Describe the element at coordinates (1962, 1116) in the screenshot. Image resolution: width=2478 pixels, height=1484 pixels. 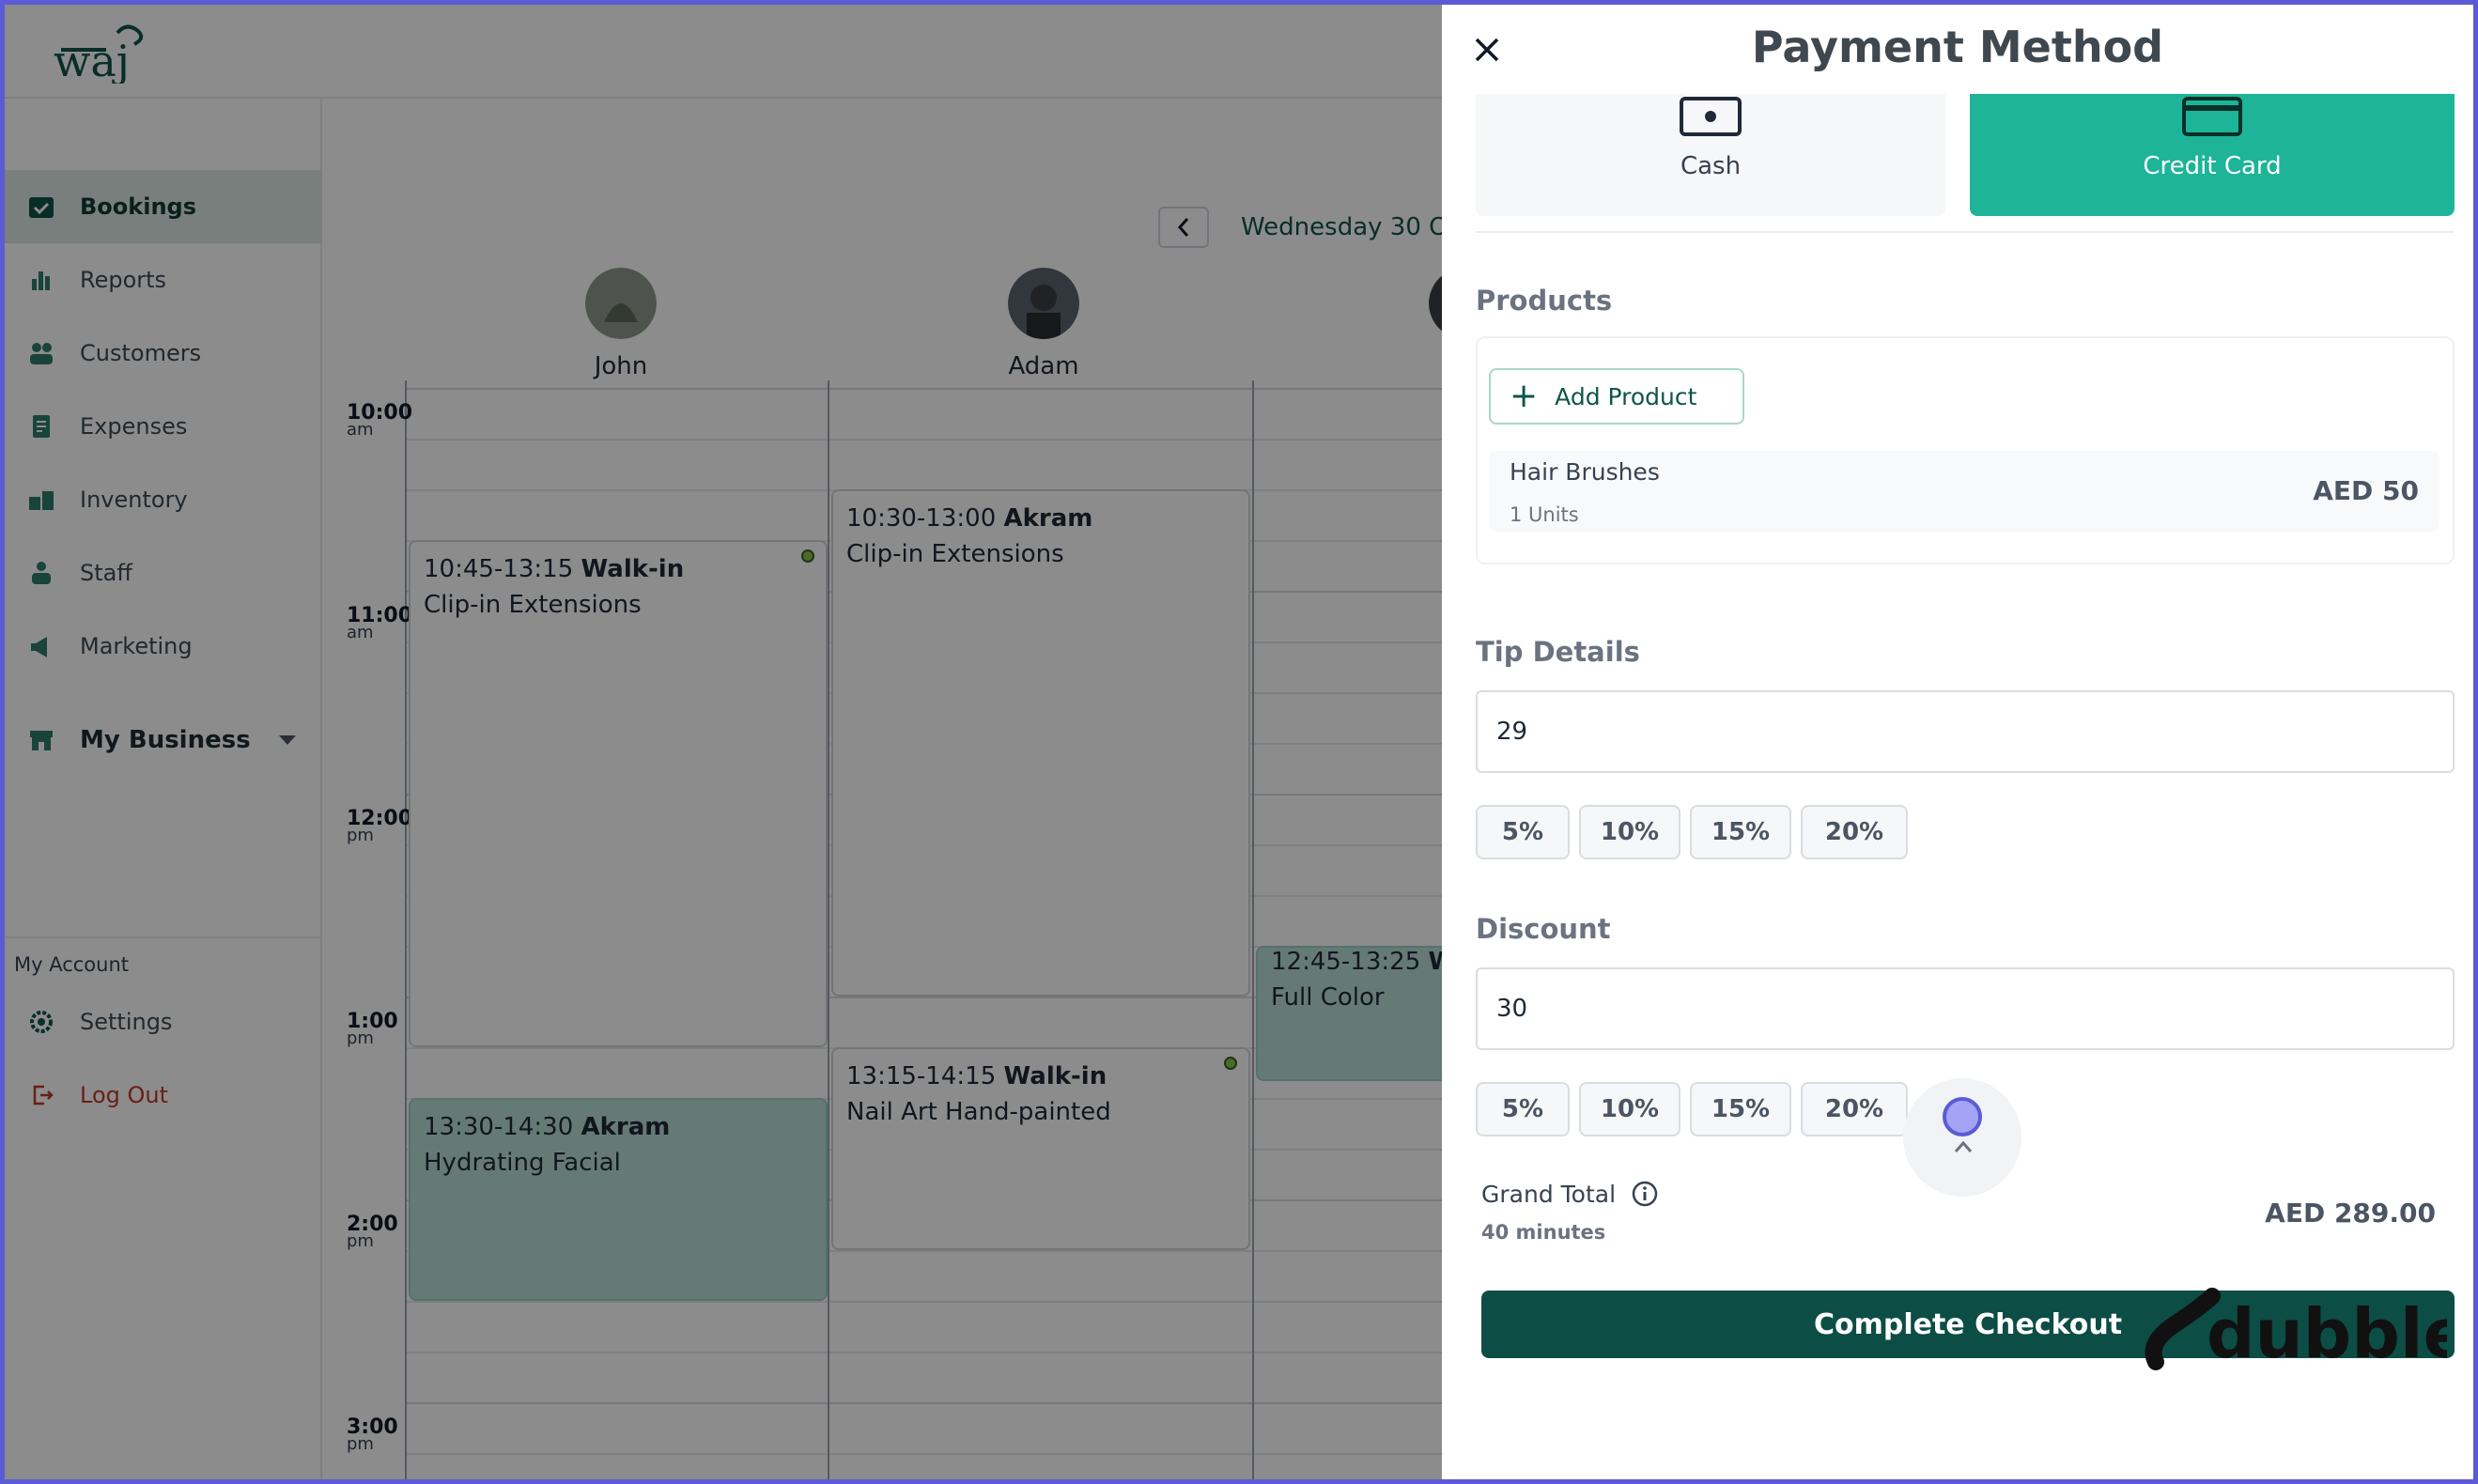
I see `cursor-indicator` at that location.